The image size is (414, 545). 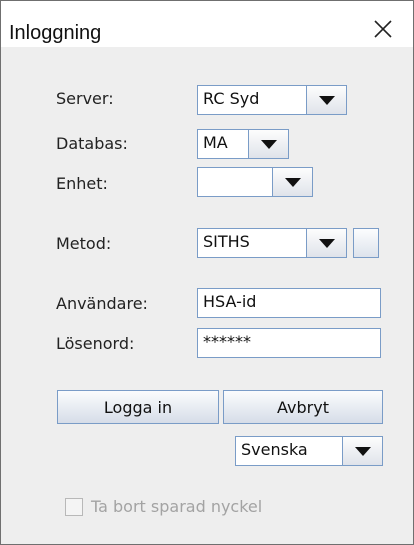 I want to click on remove-saved-key-row: Ta bort sparad nyckel, so click(x=163, y=506).